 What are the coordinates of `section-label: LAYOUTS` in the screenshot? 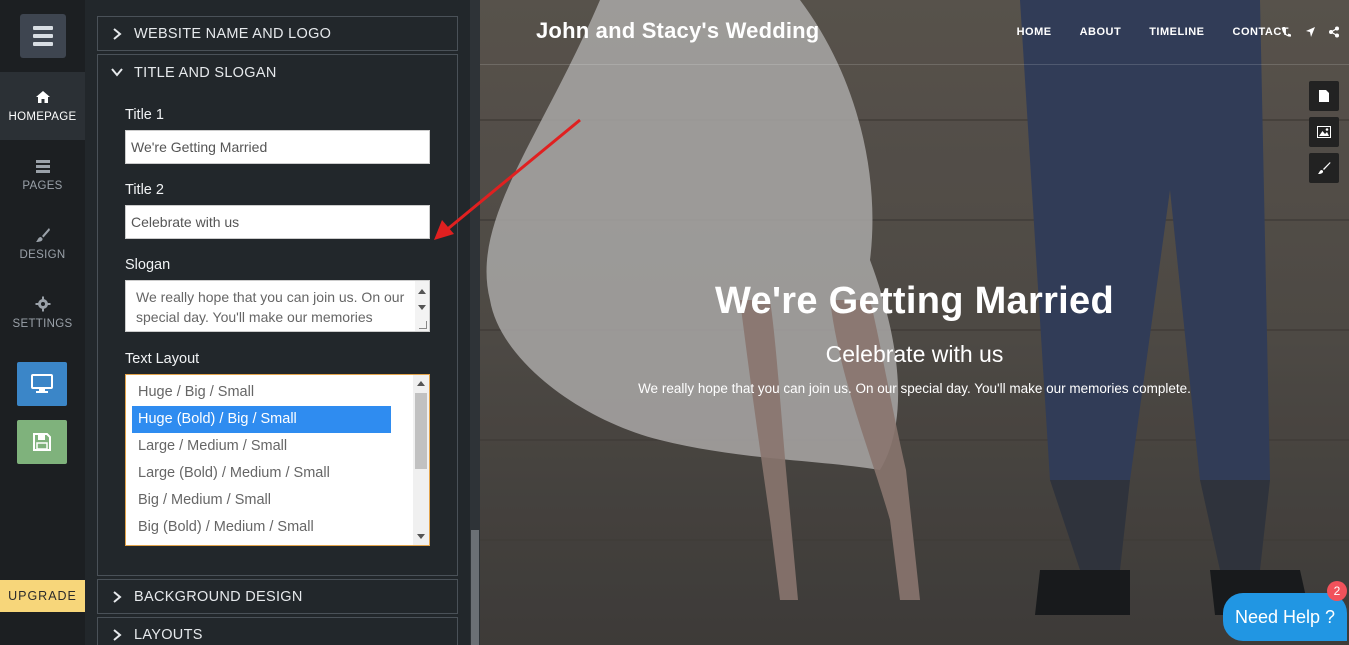 It's located at (168, 634).